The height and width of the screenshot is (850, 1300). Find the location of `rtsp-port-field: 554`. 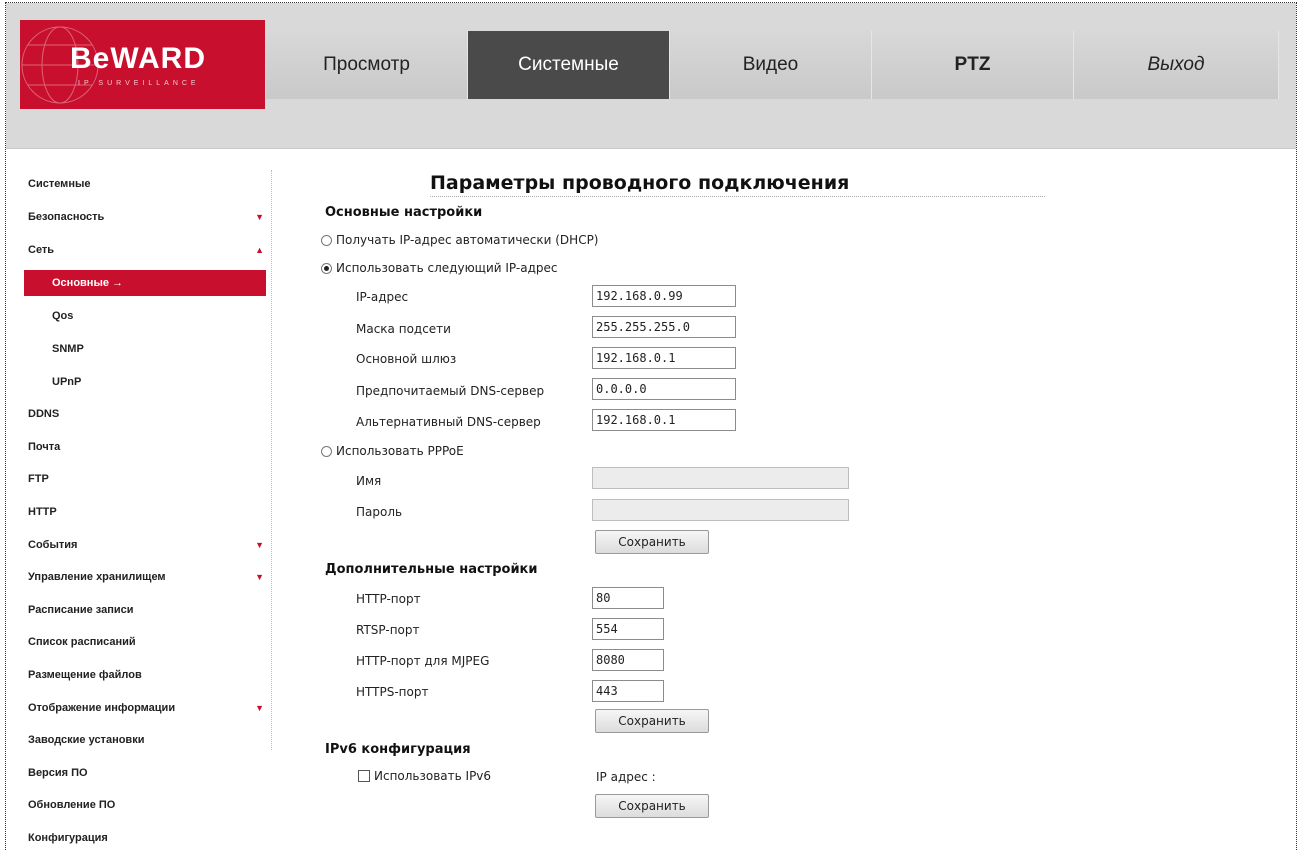

rtsp-port-field: 554 is located at coordinates (628, 629).